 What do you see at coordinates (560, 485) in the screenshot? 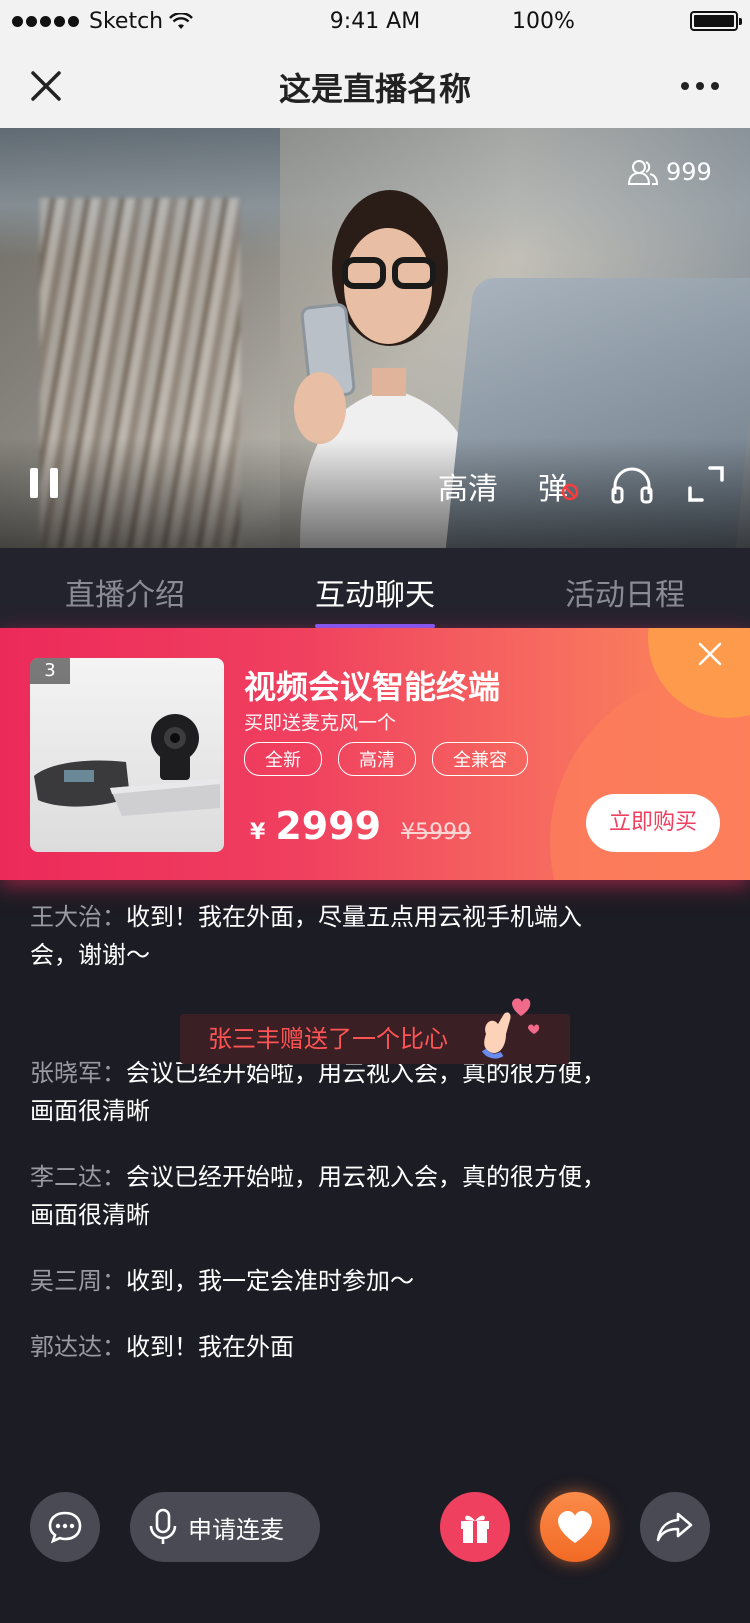
I see `danmu-toggle-button: 弹` at bounding box center [560, 485].